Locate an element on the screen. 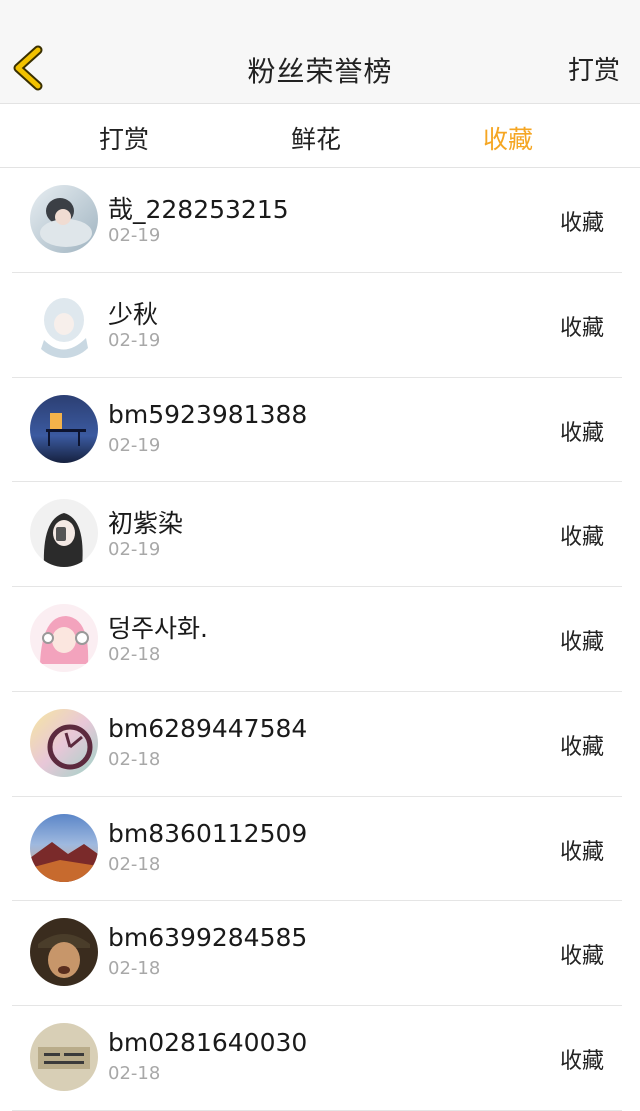 The width and height of the screenshot is (640, 1111). tab-favorites: 收藏 is located at coordinates (508, 138).